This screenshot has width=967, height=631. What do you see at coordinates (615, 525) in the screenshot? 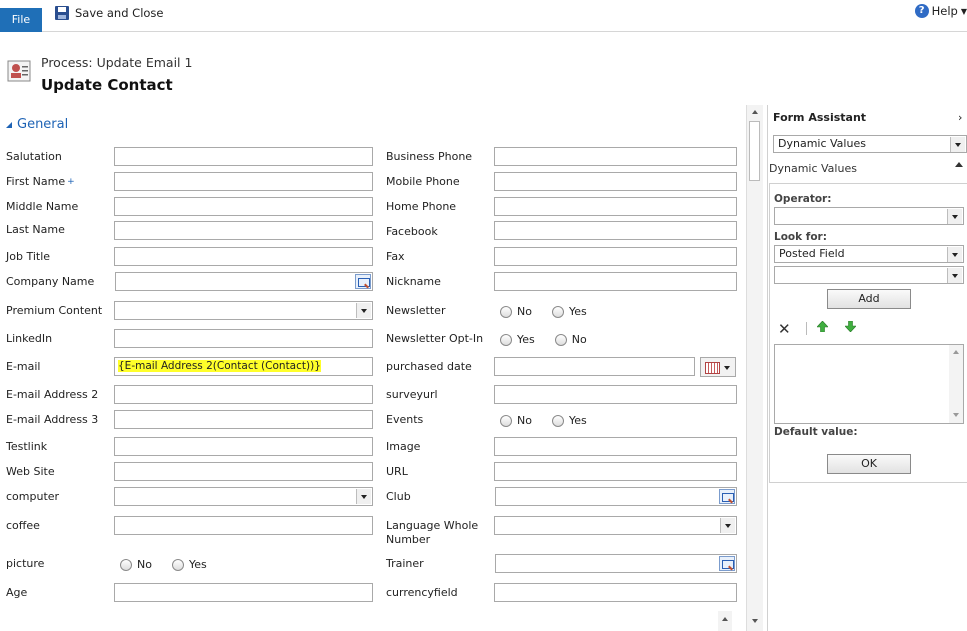
I see `language-whole-number-select` at bounding box center [615, 525].